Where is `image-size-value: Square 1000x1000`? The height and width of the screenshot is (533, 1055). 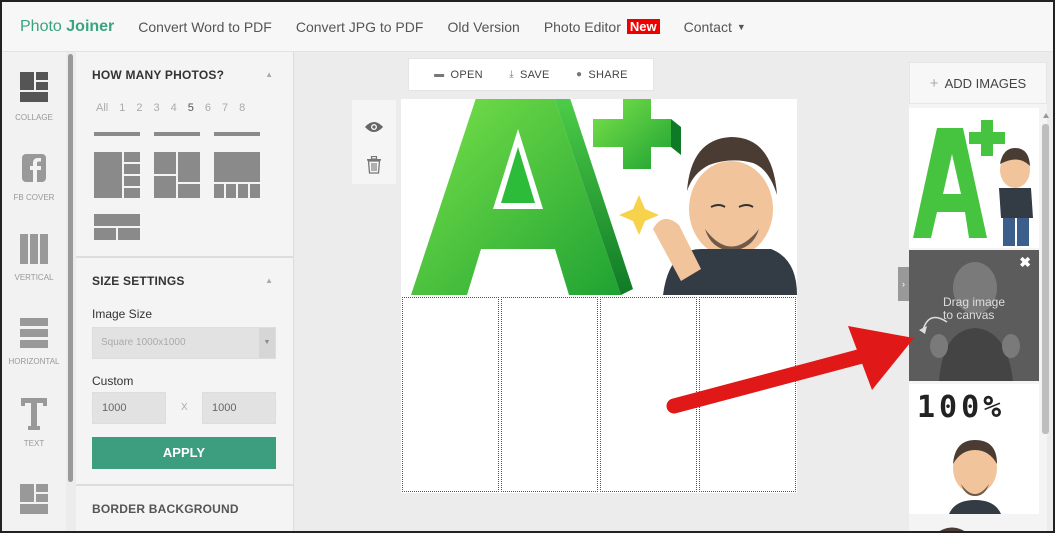
image-size-value: Square 1000x1000 is located at coordinates (143, 342).